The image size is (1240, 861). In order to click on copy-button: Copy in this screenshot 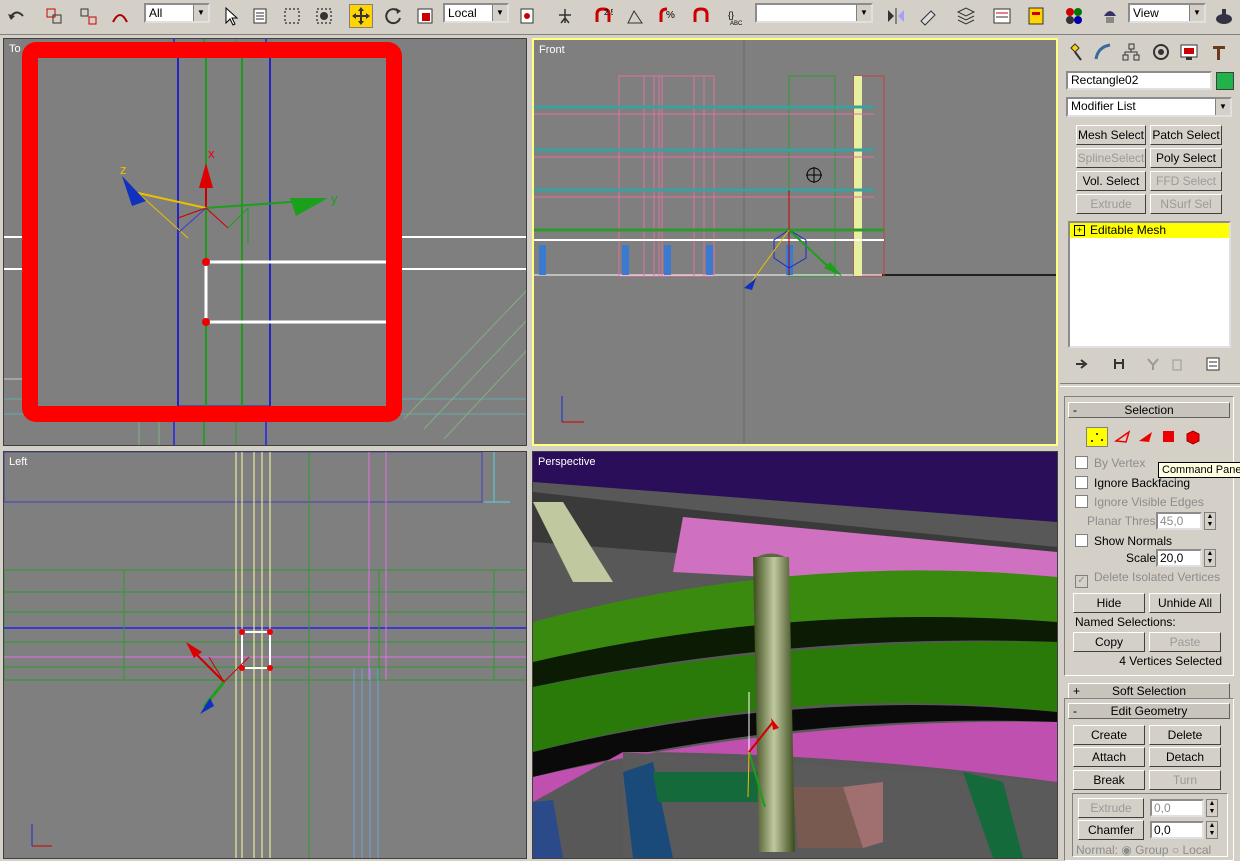, I will do `click(1109, 642)`.